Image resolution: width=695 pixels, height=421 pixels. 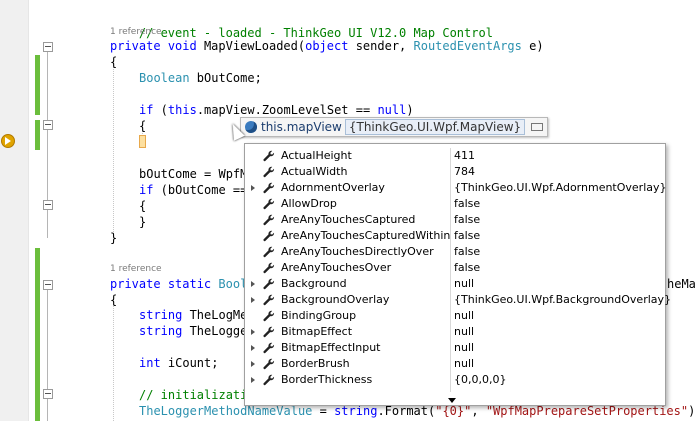 I want to click on member-row: ActualHeight 411, so click(x=455, y=156).